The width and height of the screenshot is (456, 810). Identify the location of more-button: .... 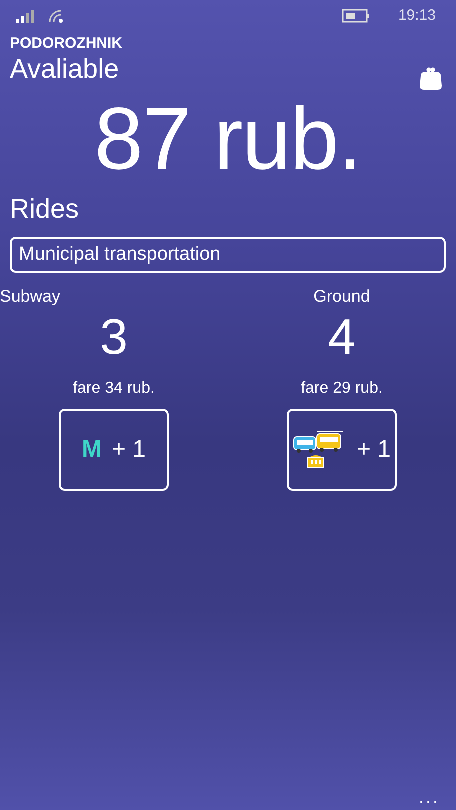
(429, 797).